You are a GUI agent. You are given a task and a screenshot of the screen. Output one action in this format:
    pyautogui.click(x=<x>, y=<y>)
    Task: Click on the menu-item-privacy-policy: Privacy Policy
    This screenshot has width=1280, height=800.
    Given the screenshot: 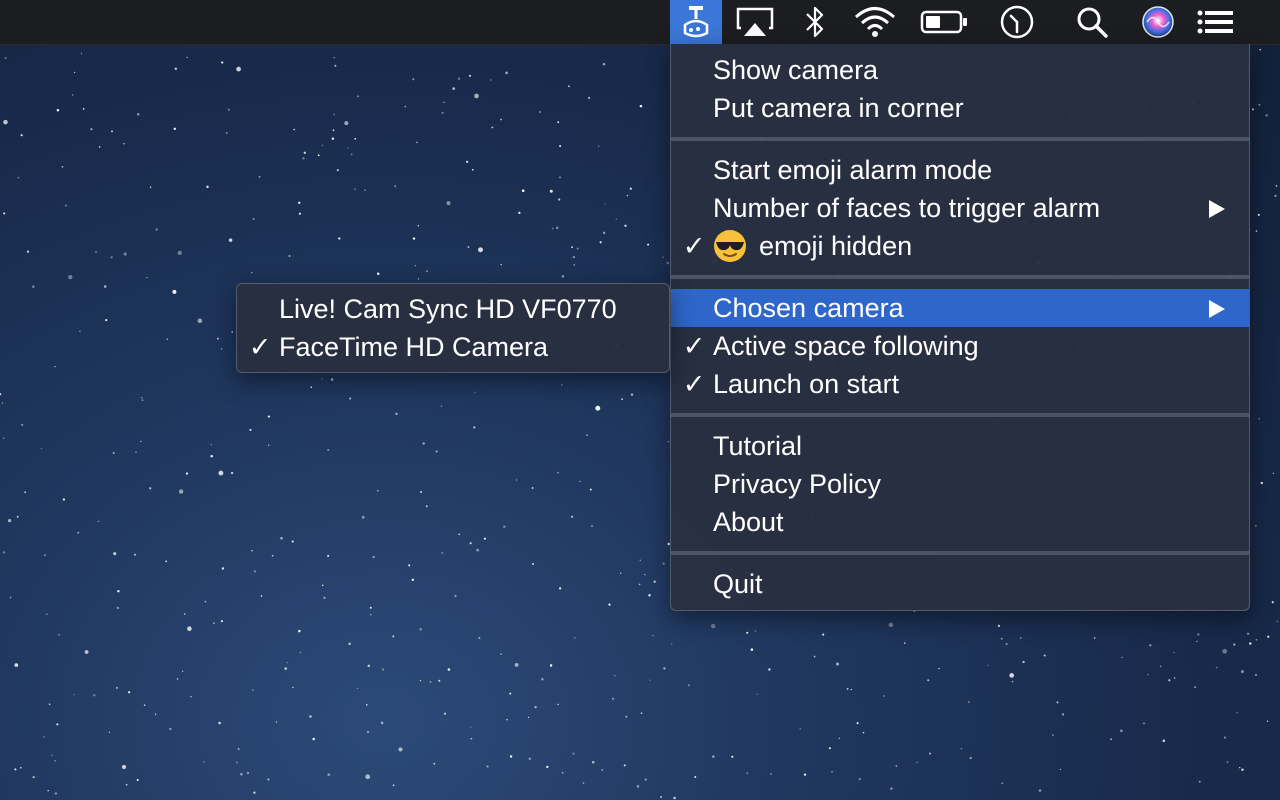 What is the action you would take?
    pyautogui.click(x=960, y=484)
    